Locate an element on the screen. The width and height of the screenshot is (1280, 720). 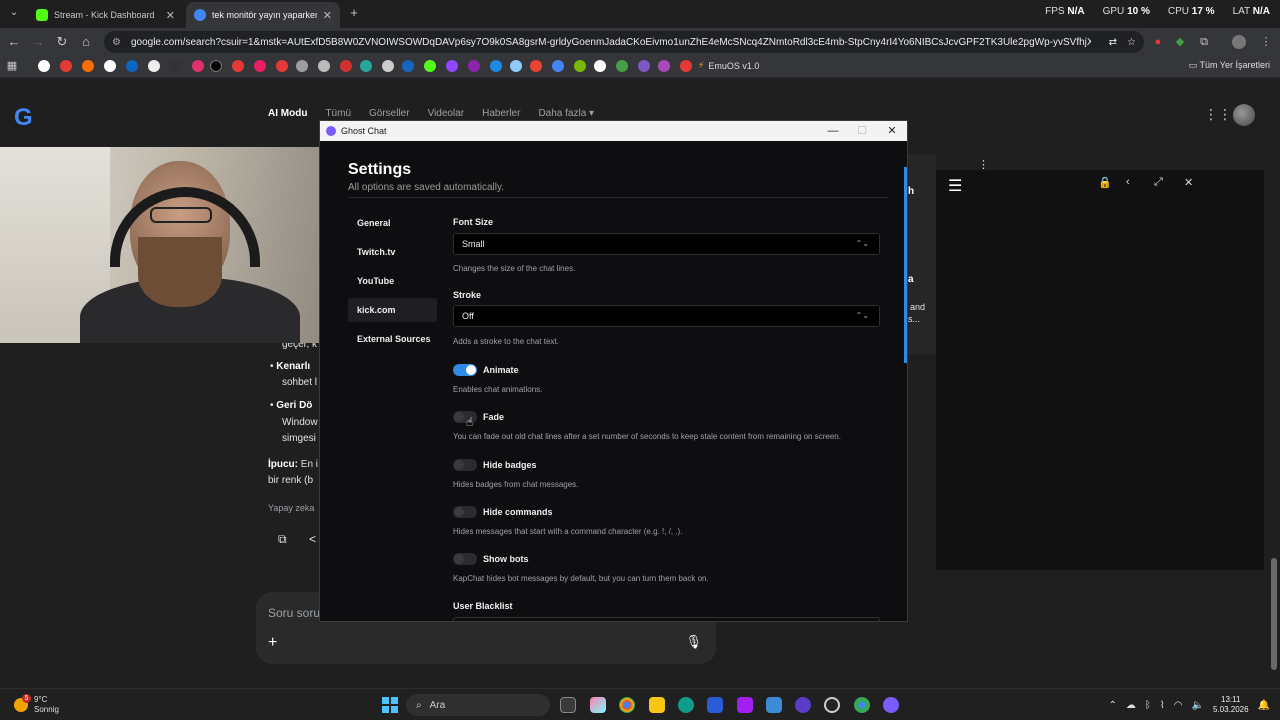
bookmark-globe-icon is located at coordinates (324, 66).